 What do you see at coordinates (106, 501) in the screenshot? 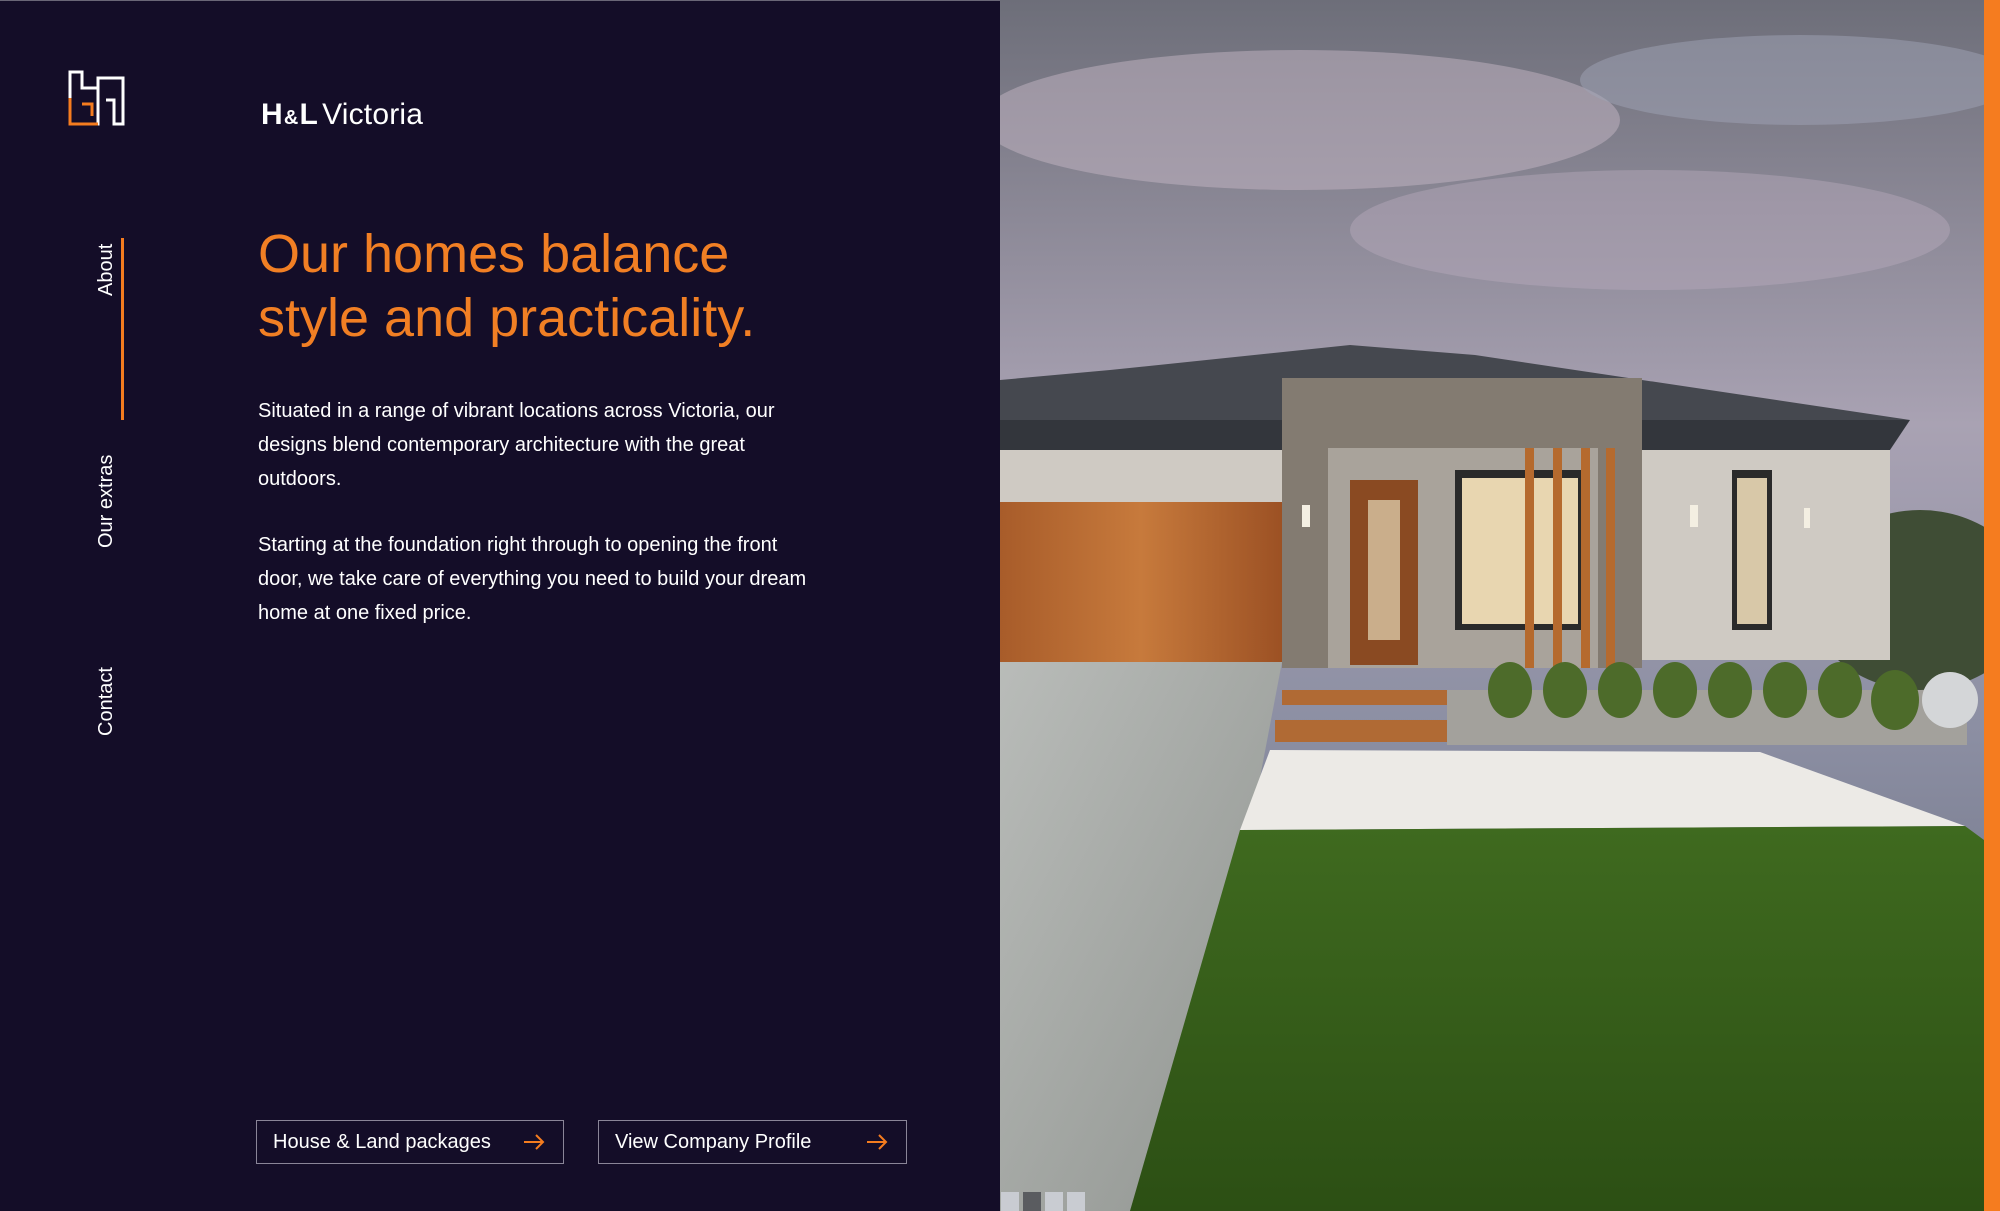
I see `nav-item-label: Our extras` at bounding box center [106, 501].